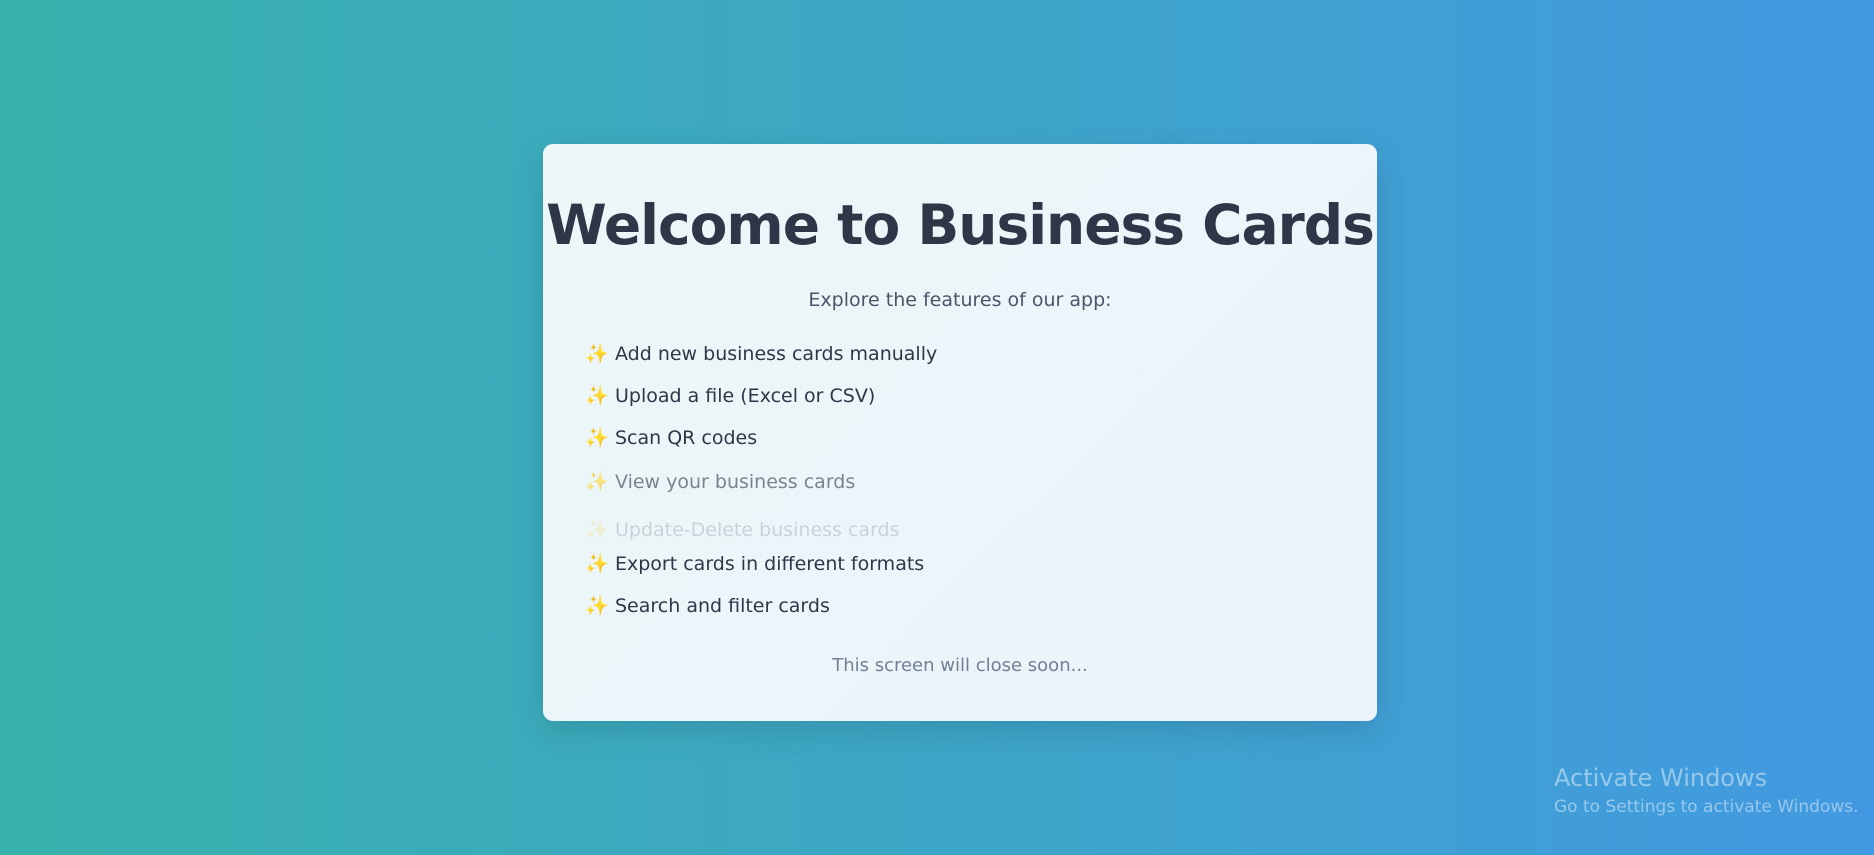 Image resolution: width=1874 pixels, height=855 pixels. Describe the element at coordinates (1706, 807) in the screenshot. I see `watermark-subtitle: Go to Settings to activate Windows.` at that location.